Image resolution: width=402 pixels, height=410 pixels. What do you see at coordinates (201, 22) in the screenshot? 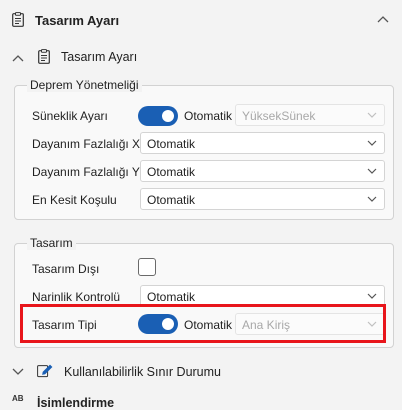
I see `panel-header: Tasarım Ayarı` at bounding box center [201, 22].